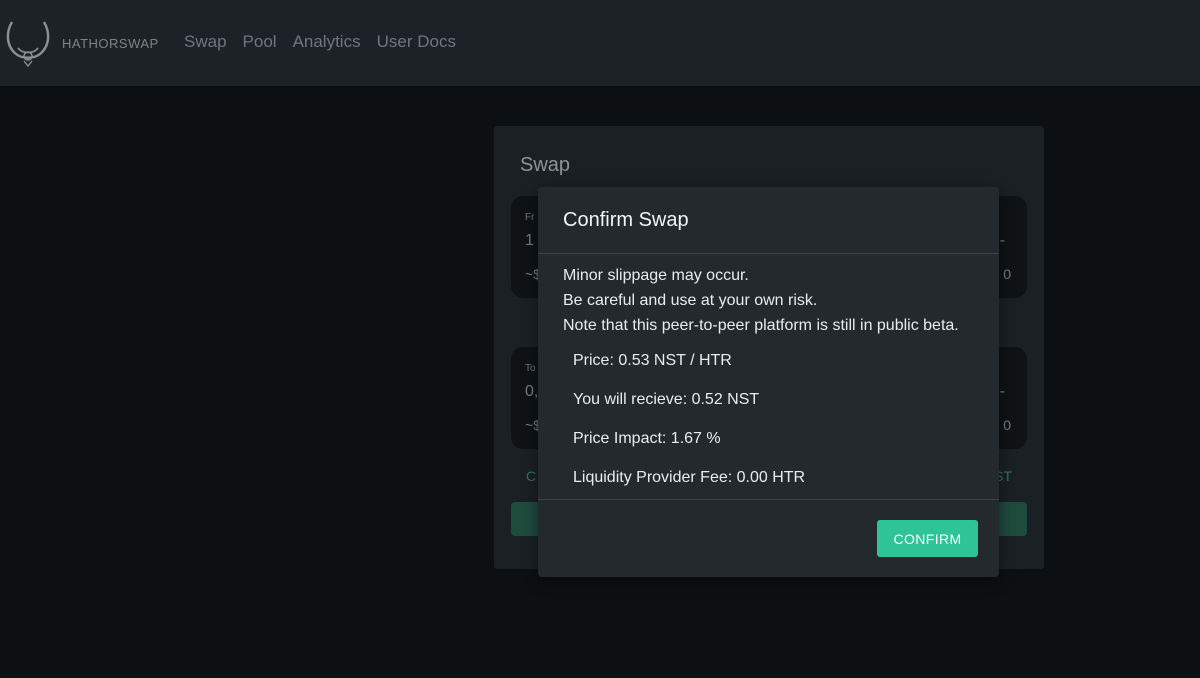  I want to click on risk-warning: Be careful and use at your own risk., so click(690, 300).